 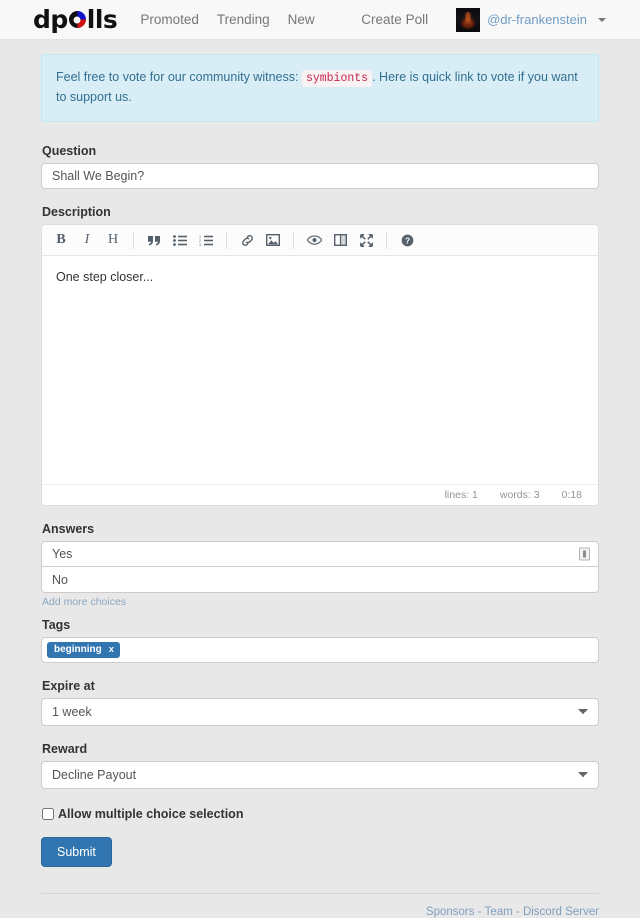 I want to click on nav-link-promoted: Promoted, so click(x=169, y=19).